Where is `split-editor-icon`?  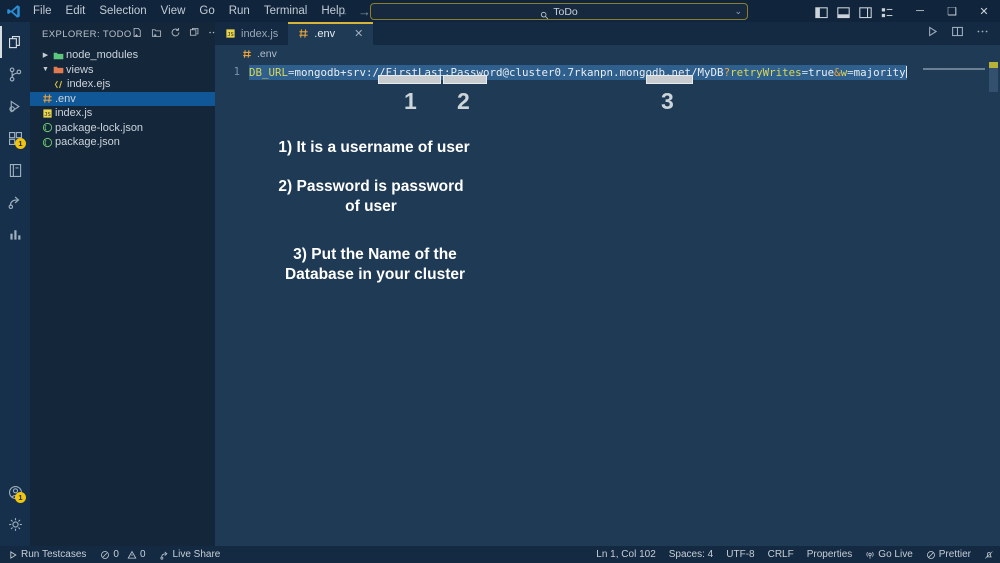
split-editor-icon is located at coordinates (957, 34).